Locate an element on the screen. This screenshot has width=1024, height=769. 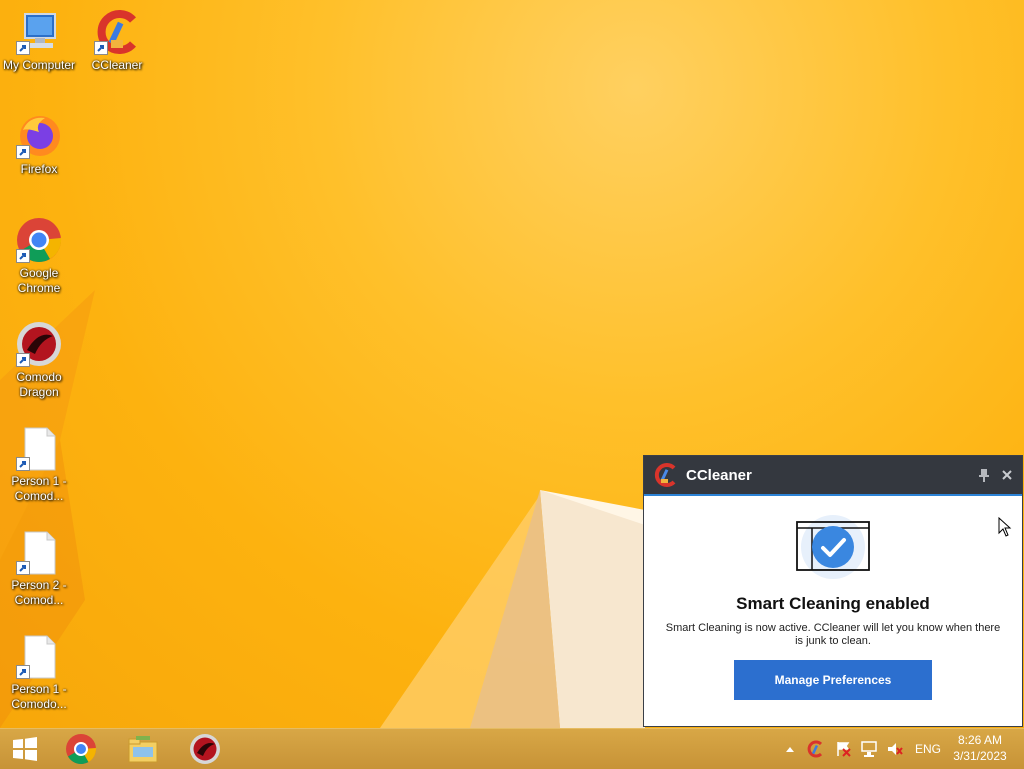
clock-date: 3/31/2023 is located at coordinates (980, 756).